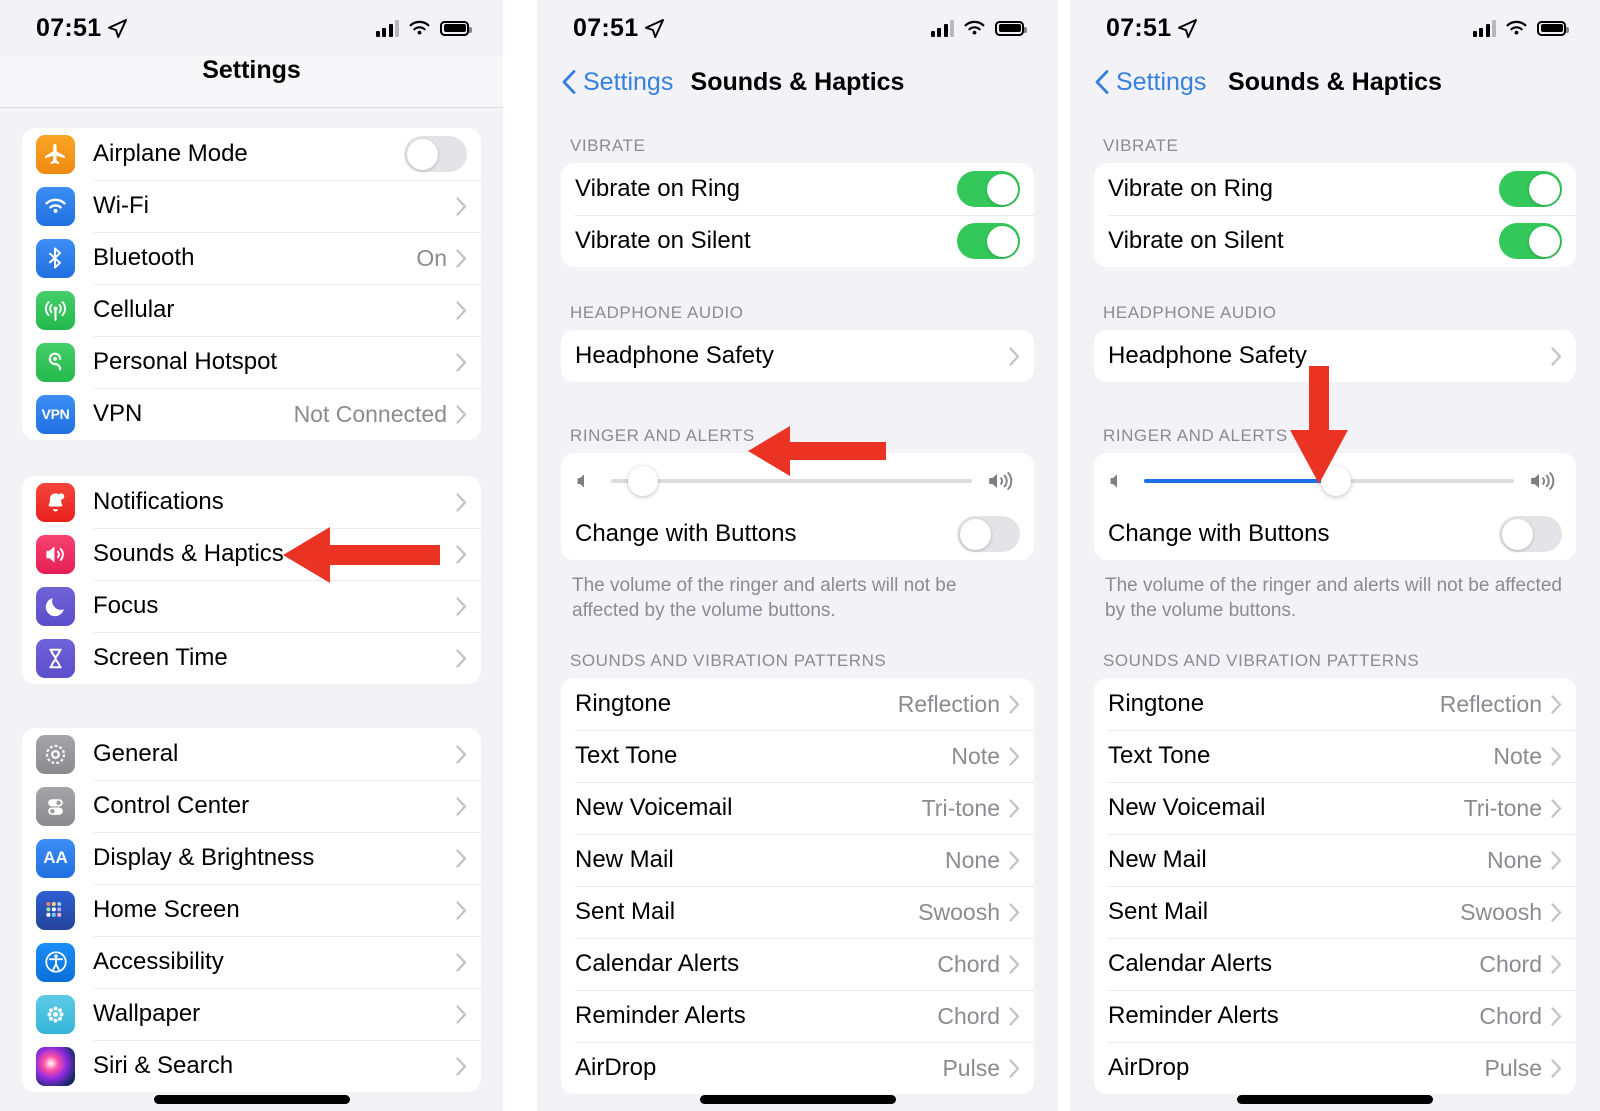 The width and height of the screenshot is (1600, 1111). I want to click on sidebar-item-label: VPN, so click(118, 413).